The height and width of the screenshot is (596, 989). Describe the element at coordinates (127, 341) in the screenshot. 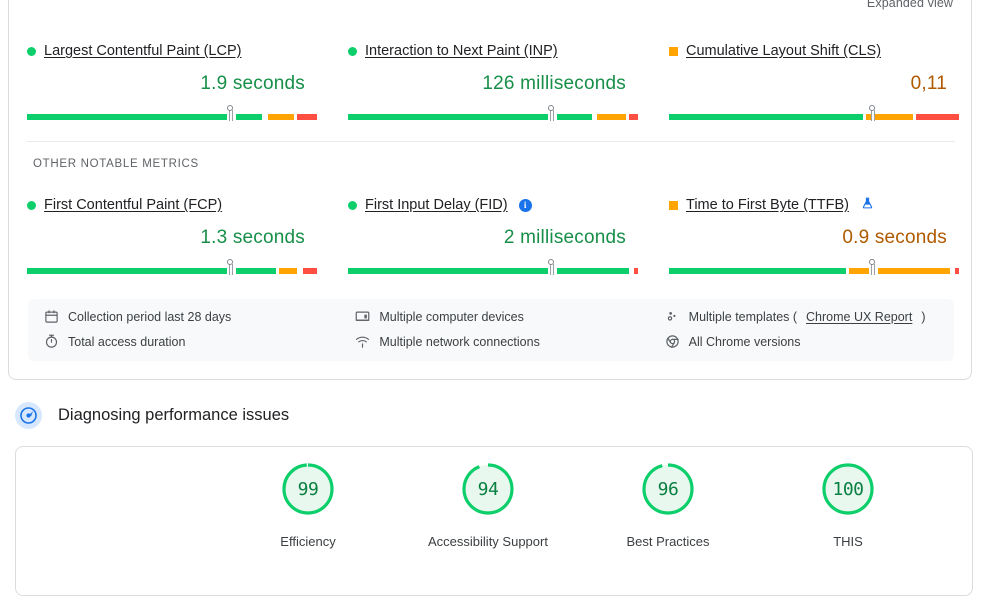

I see `meta-text: Total access duration` at that location.